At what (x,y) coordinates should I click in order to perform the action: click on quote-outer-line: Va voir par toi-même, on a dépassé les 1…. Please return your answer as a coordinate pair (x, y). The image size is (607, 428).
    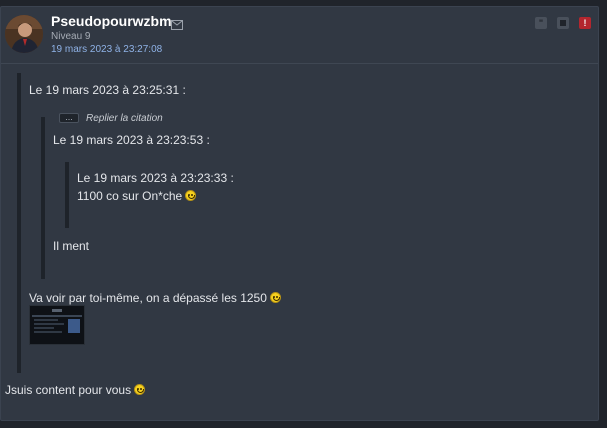
    Looking at the image, I should click on (155, 298).